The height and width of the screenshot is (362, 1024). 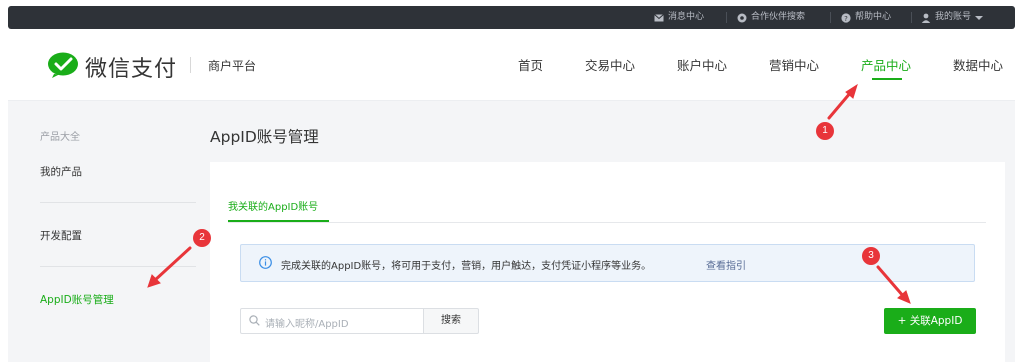 I want to click on annotation-marker-1: 1, so click(x=825, y=131).